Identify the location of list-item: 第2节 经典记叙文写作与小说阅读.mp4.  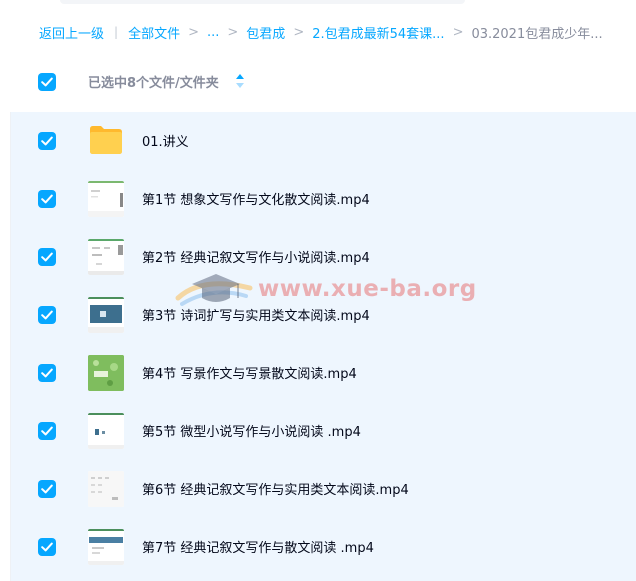
(323, 257).